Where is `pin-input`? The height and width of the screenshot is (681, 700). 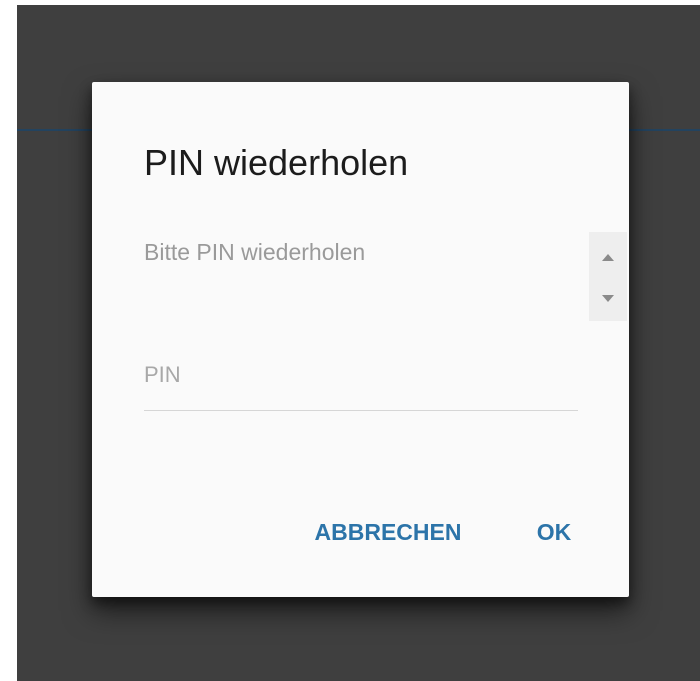
pin-input is located at coordinates (361, 380).